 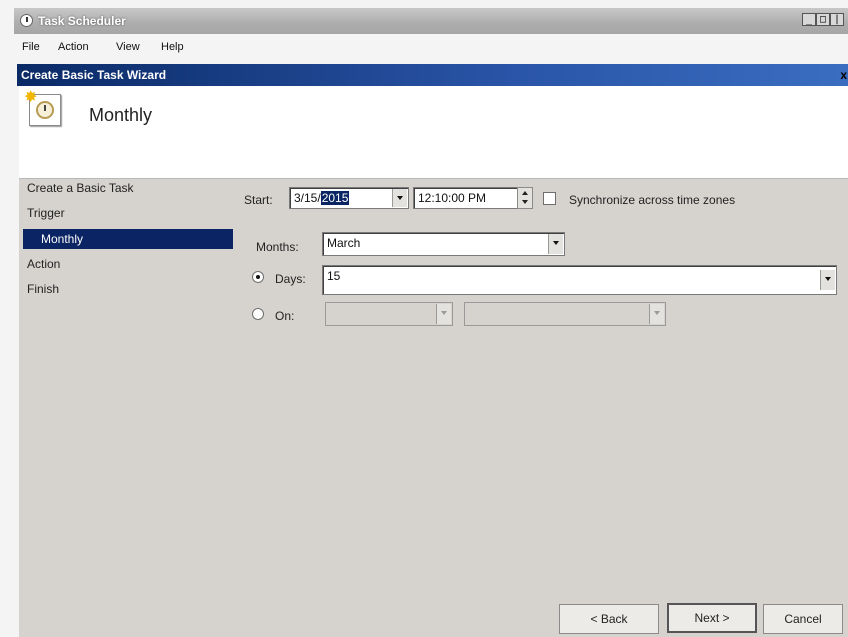 What do you see at coordinates (334, 276) in the screenshot?
I see `days-value: 15` at bounding box center [334, 276].